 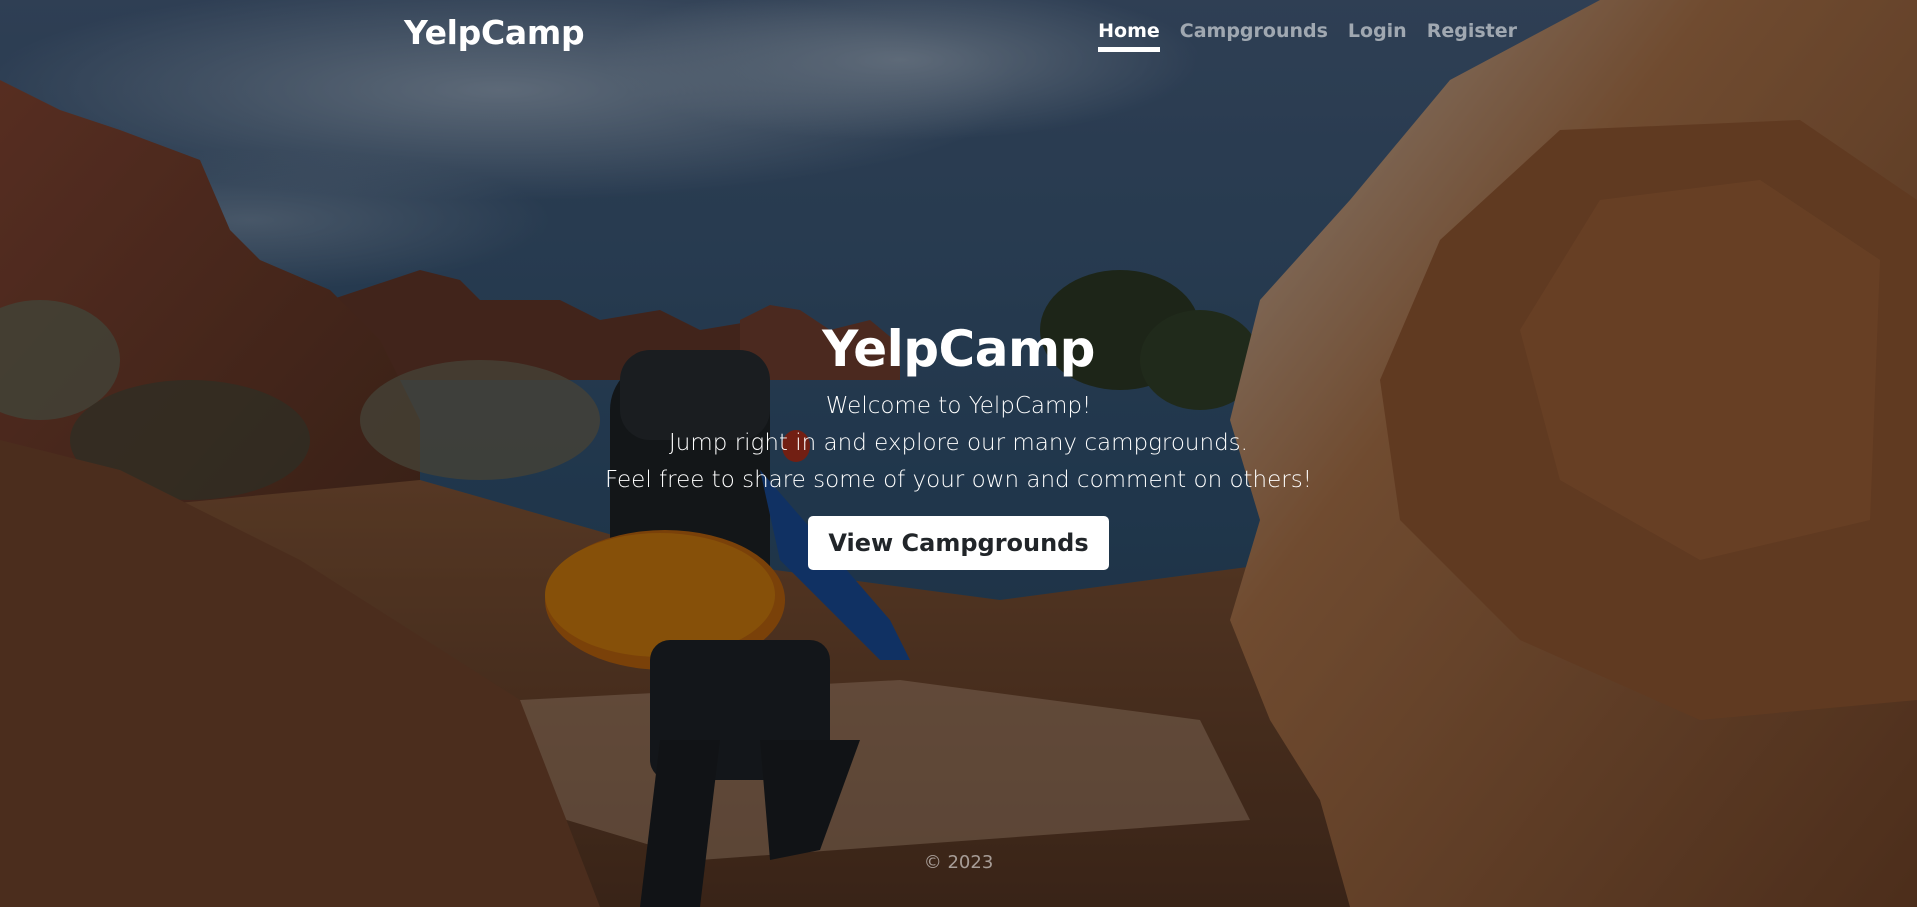 What do you see at coordinates (1472, 36) in the screenshot?
I see `nav-link-register: Register` at bounding box center [1472, 36].